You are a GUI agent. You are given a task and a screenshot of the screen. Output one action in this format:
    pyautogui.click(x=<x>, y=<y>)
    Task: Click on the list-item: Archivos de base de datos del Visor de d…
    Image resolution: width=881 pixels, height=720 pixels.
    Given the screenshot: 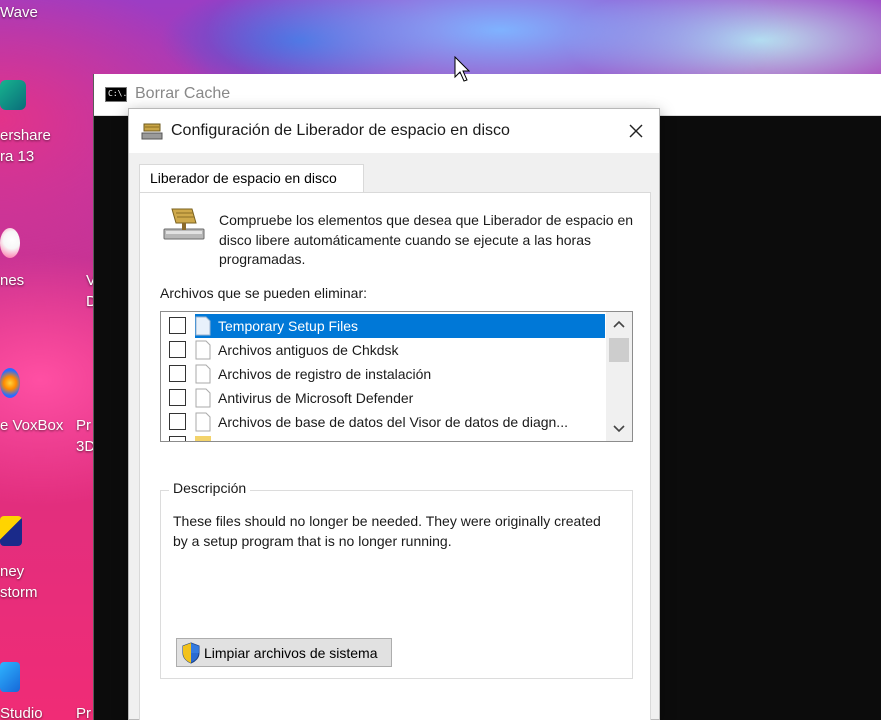 What is the action you would take?
    pyautogui.click(x=383, y=422)
    